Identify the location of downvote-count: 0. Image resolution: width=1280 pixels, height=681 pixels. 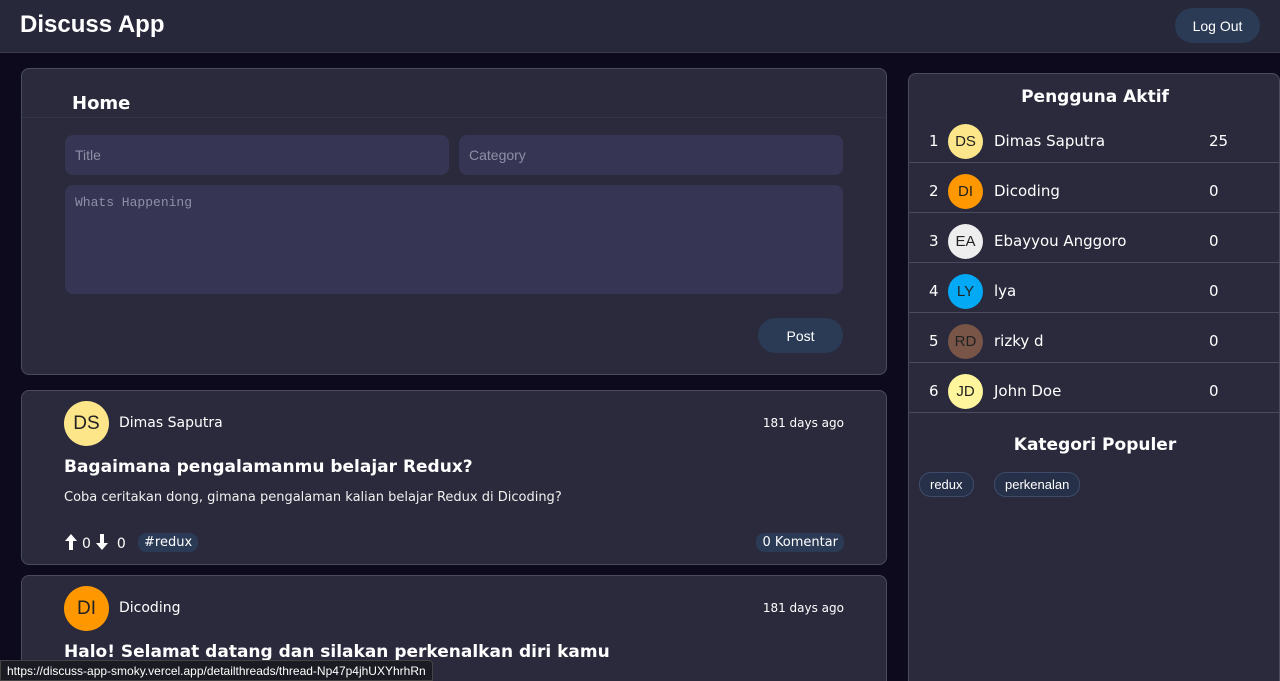
(121, 544).